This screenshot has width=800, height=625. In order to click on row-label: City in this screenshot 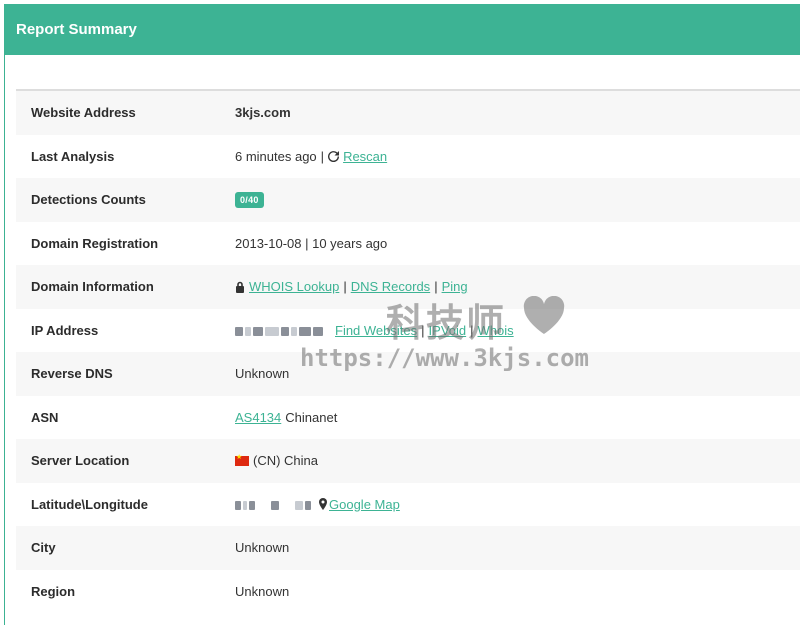, I will do `click(43, 548)`.